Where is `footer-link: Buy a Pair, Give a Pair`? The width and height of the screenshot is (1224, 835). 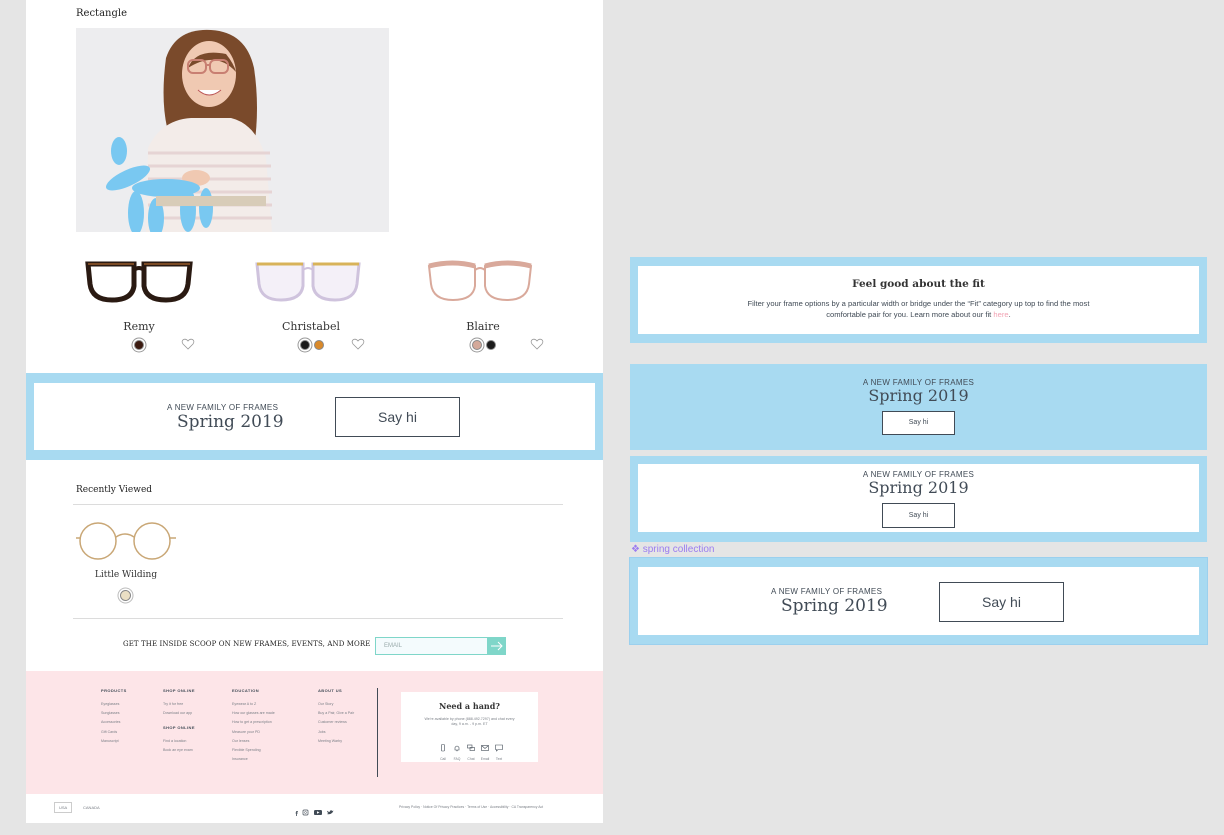
footer-link: Buy a Pair, Give a Pair is located at coordinates (336, 713).